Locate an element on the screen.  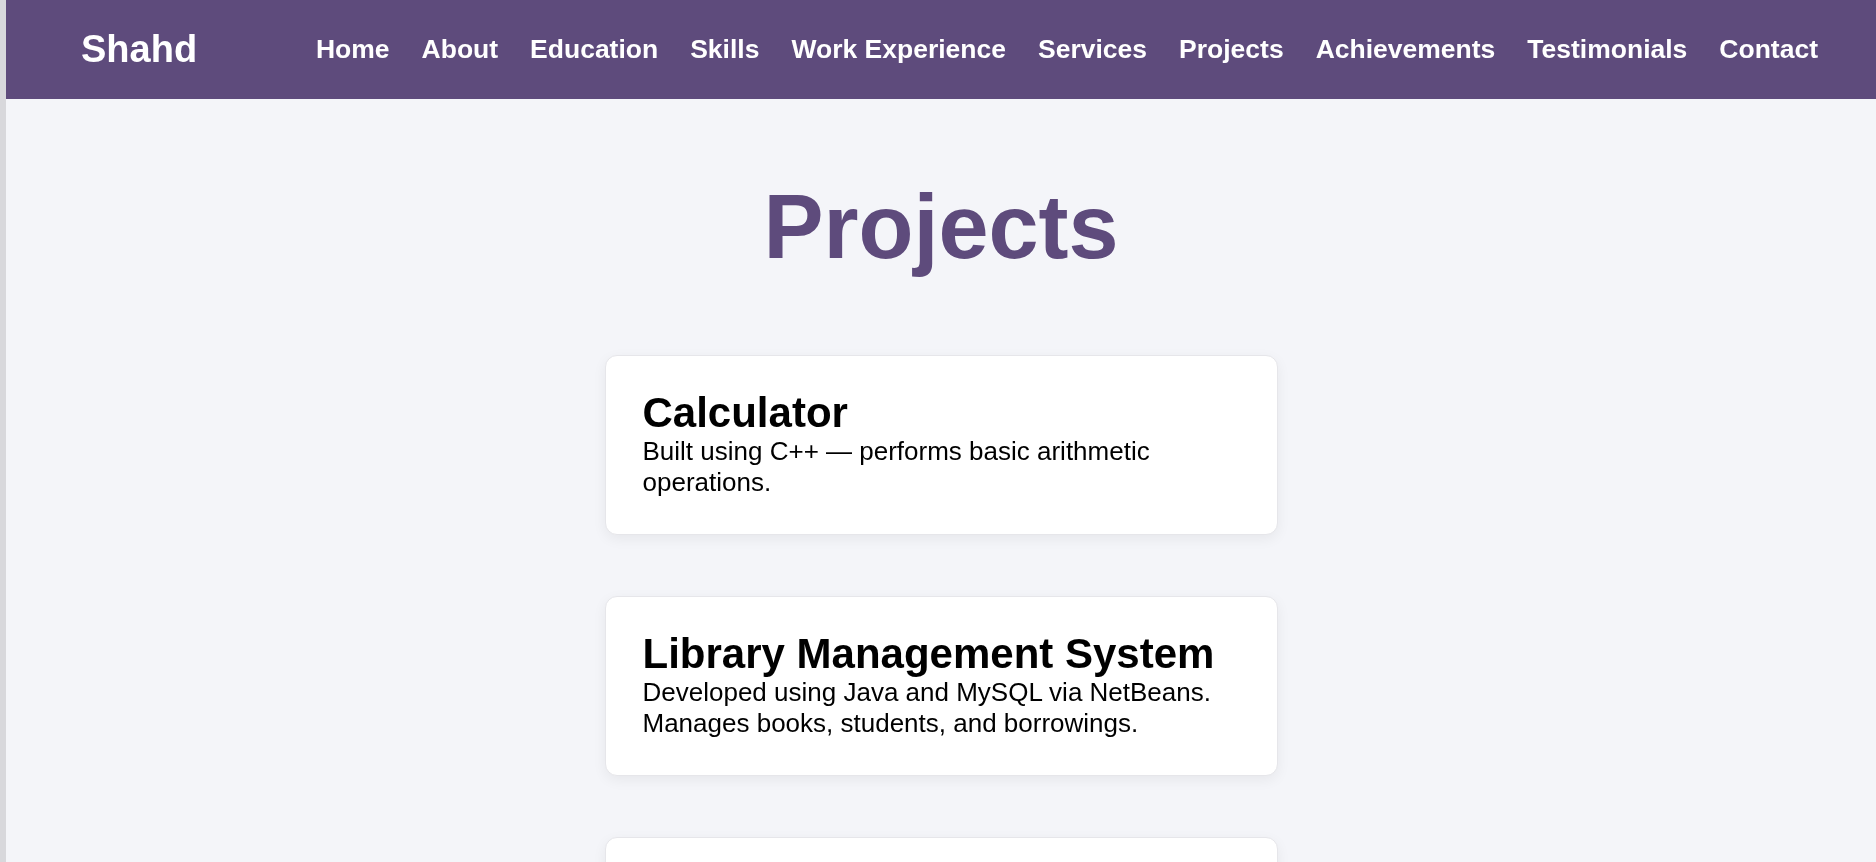
nav-link: Testimonials is located at coordinates (1607, 49).